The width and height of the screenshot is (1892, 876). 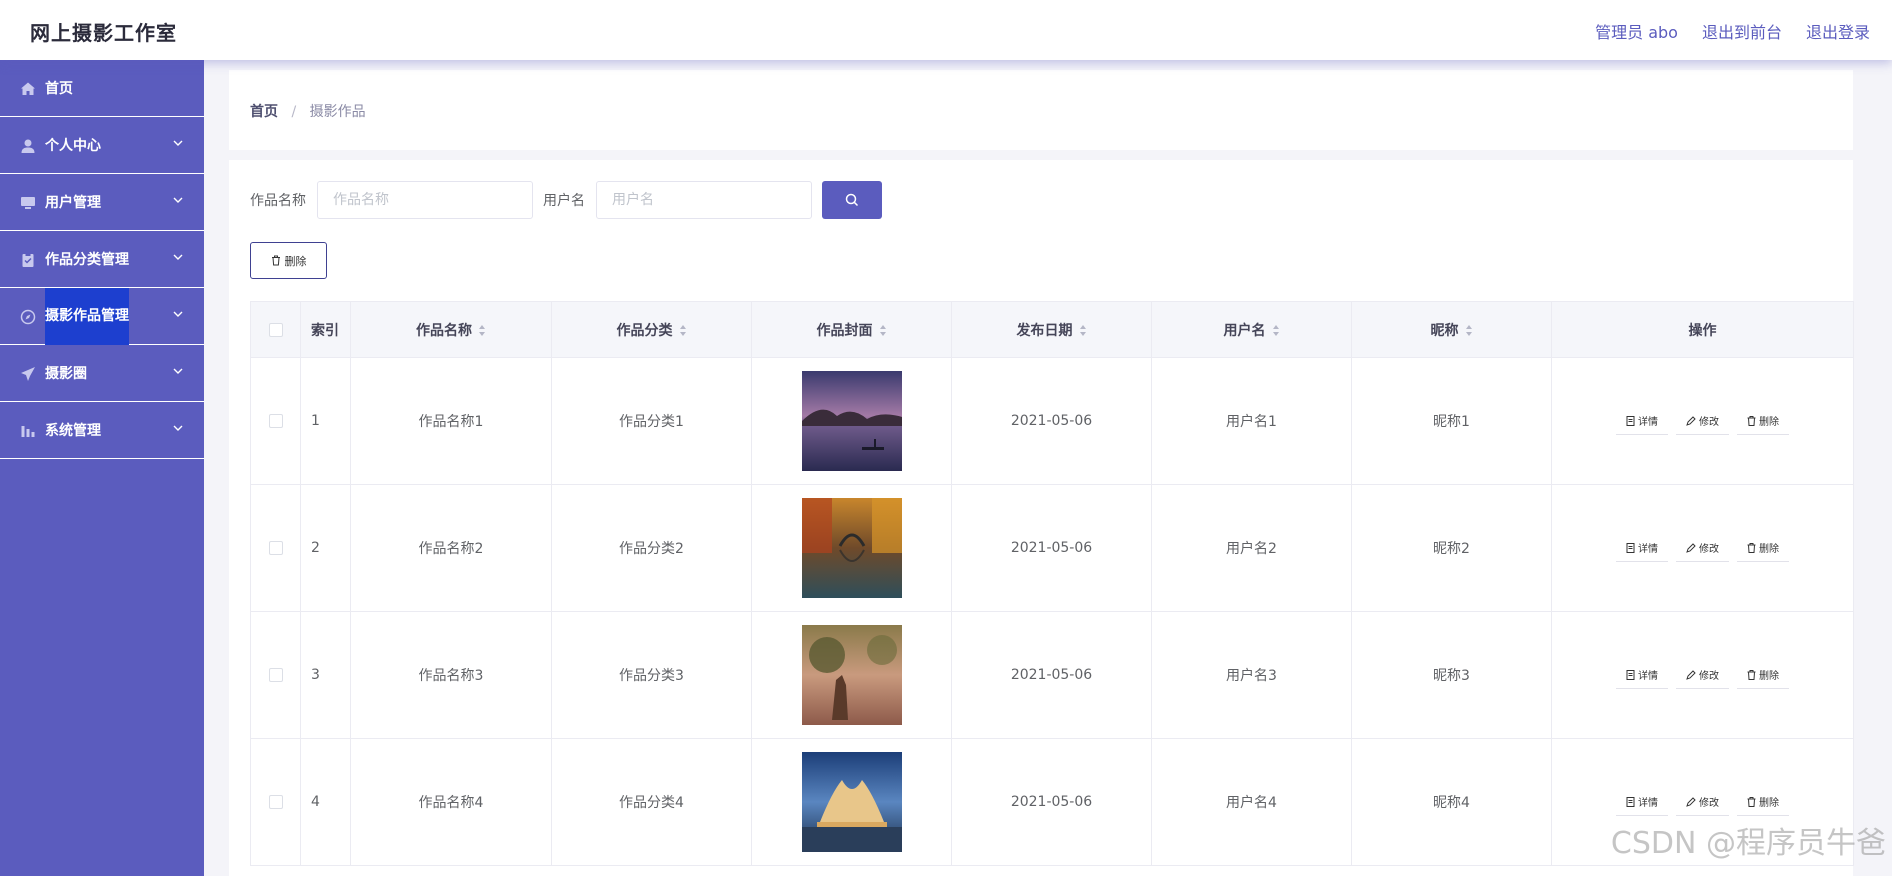 What do you see at coordinates (651, 548) in the screenshot?
I see `cell-category: 作品分类2` at bounding box center [651, 548].